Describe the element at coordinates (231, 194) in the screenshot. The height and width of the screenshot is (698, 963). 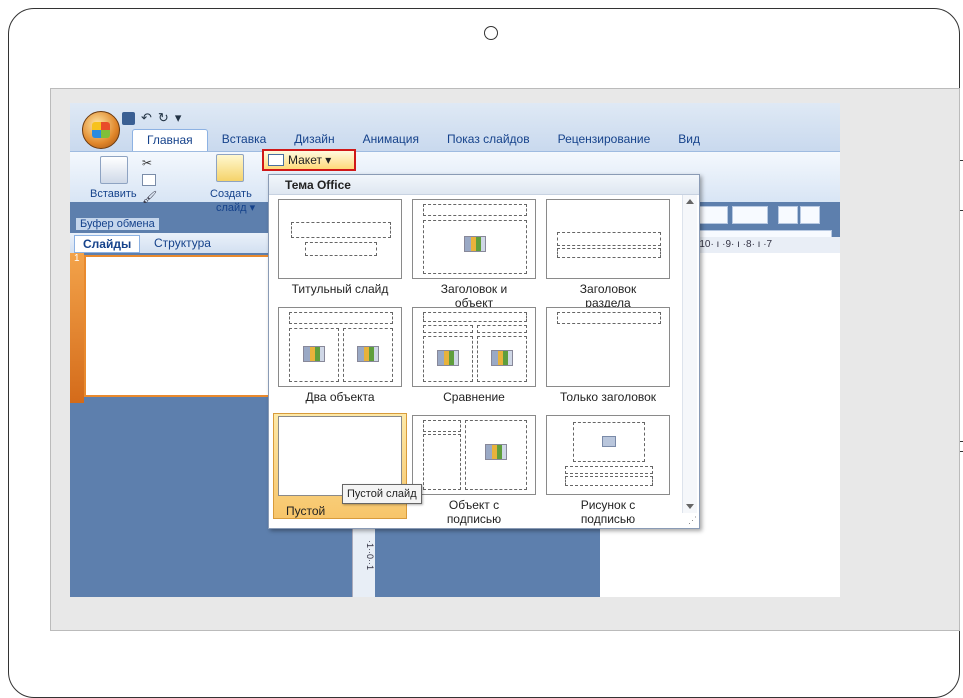
I see `new-slide-label: Создать` at that location.